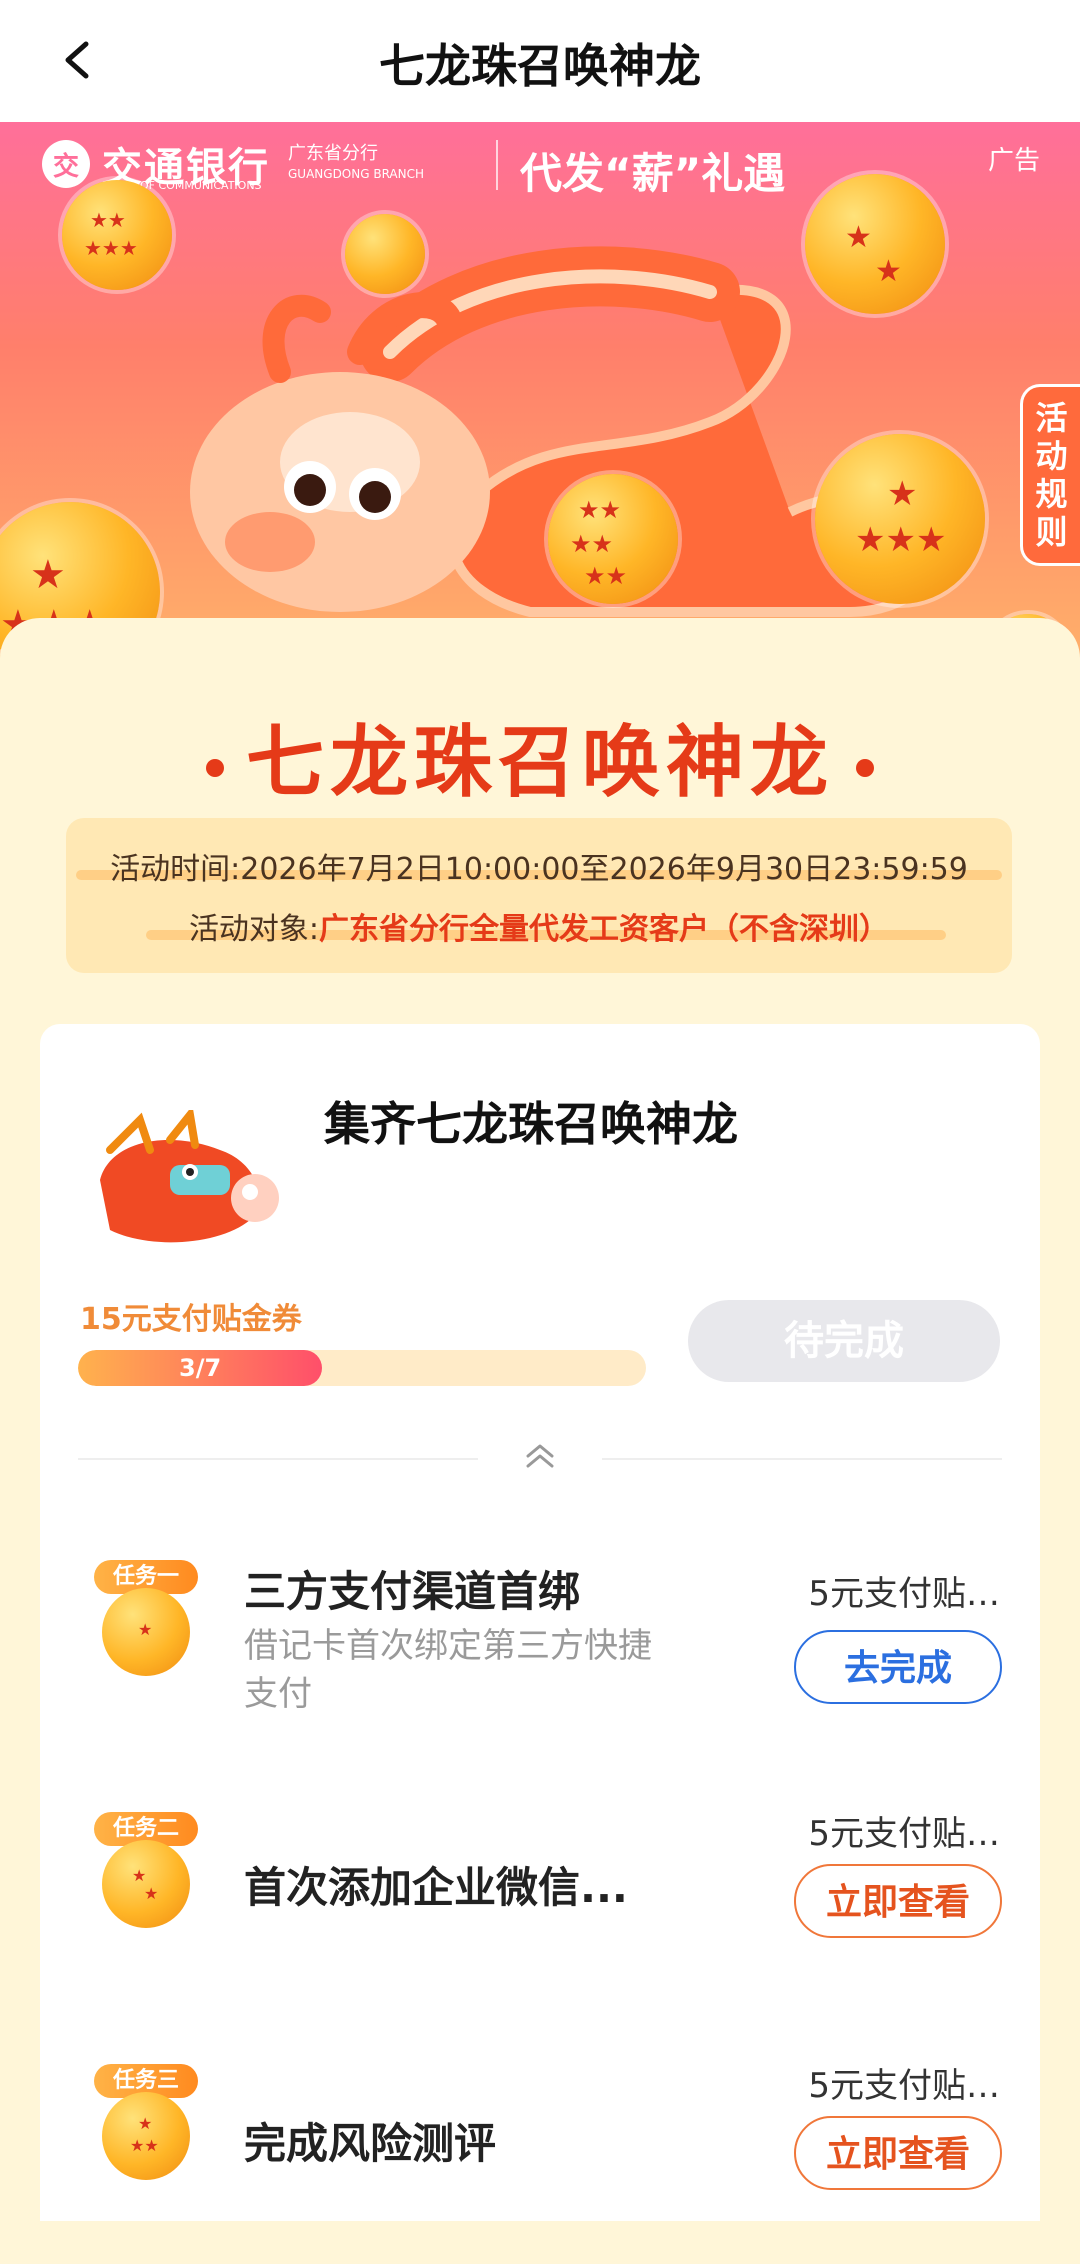 This screenshot has height=2264, width=1080. I want to click on task-name: 三方支付渠道首绑, so click(412, 1591).